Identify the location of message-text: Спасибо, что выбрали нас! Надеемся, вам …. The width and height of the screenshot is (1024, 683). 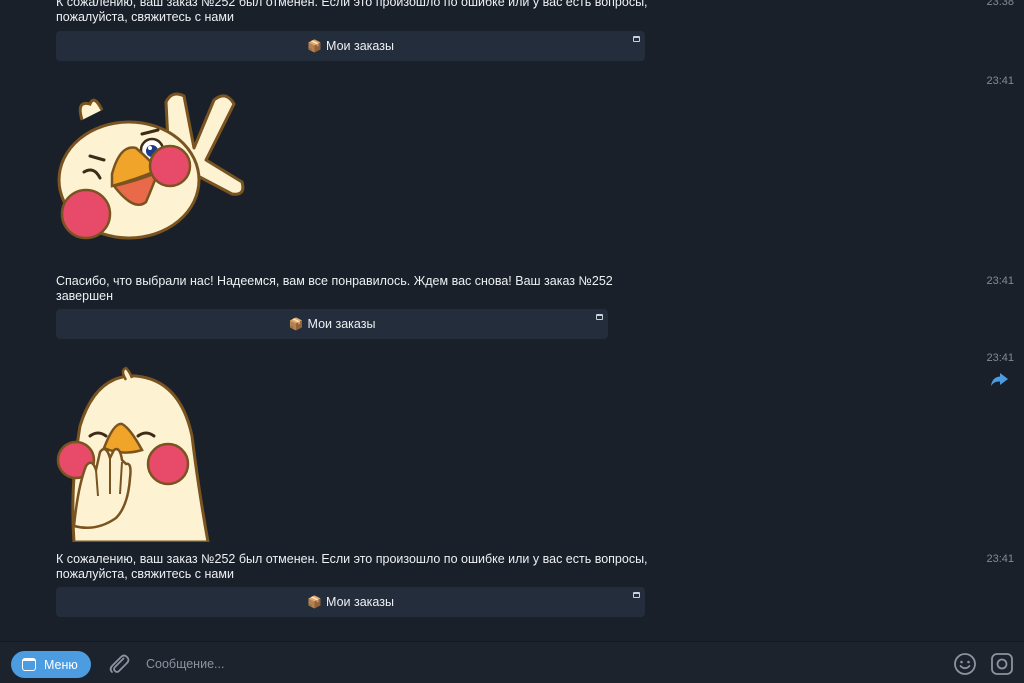
(334, 288).